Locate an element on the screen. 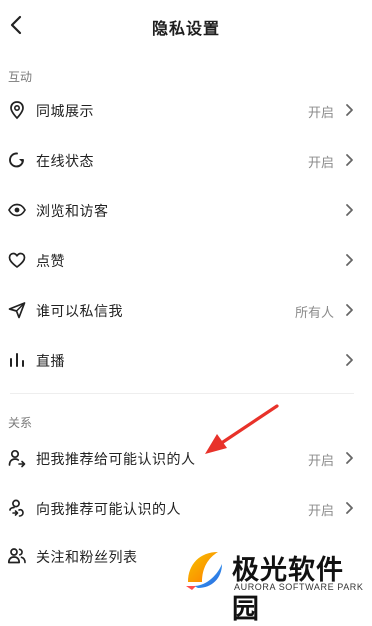 Image resolution: width=372 pixels, height=626 pixels. row-value: 所有人 is located at coordinates (314, 313).